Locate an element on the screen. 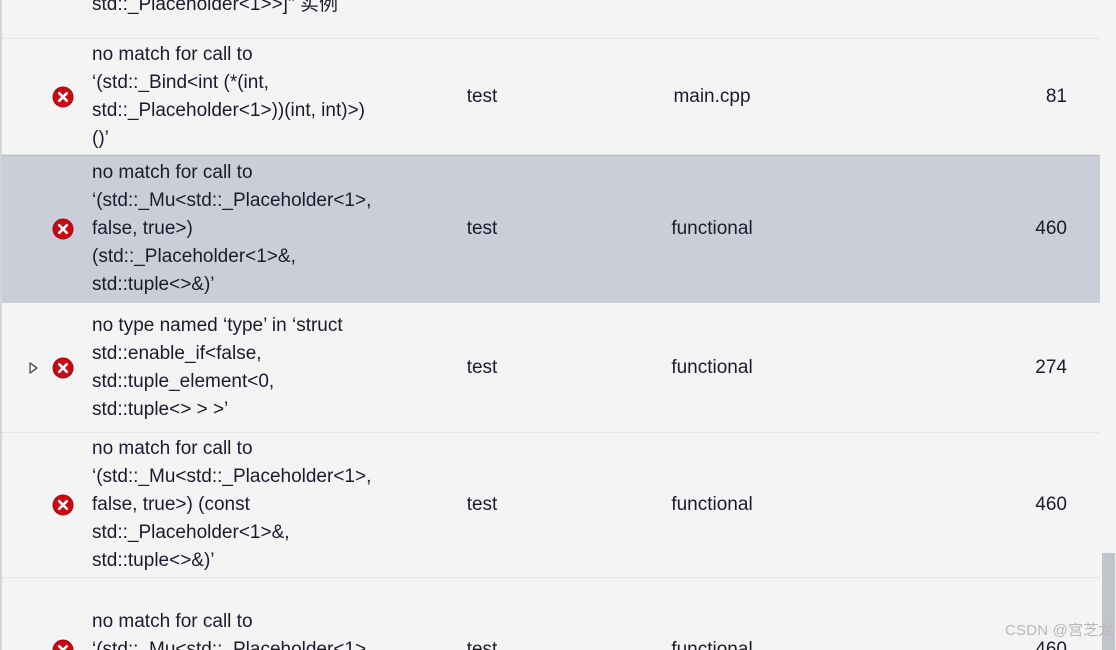  path-text: main.cpp is located at coordinates (712, 96).